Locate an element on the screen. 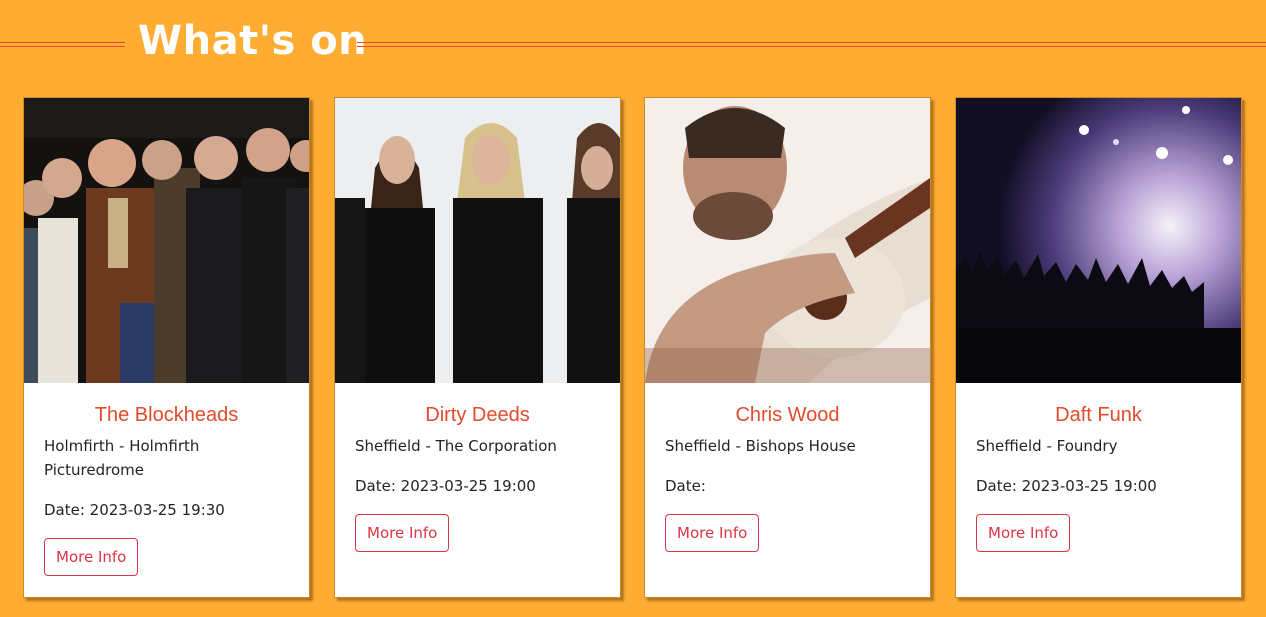 The width and height of the screenshot is (1266, 617). event-venue: Sheffield - The Corporation is located at coordinates (456, 446).